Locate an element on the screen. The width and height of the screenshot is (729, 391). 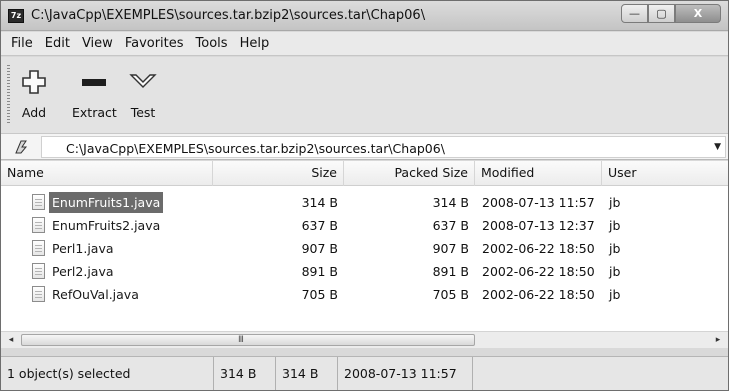
test-label: Test is located at coordinates (143, 112).